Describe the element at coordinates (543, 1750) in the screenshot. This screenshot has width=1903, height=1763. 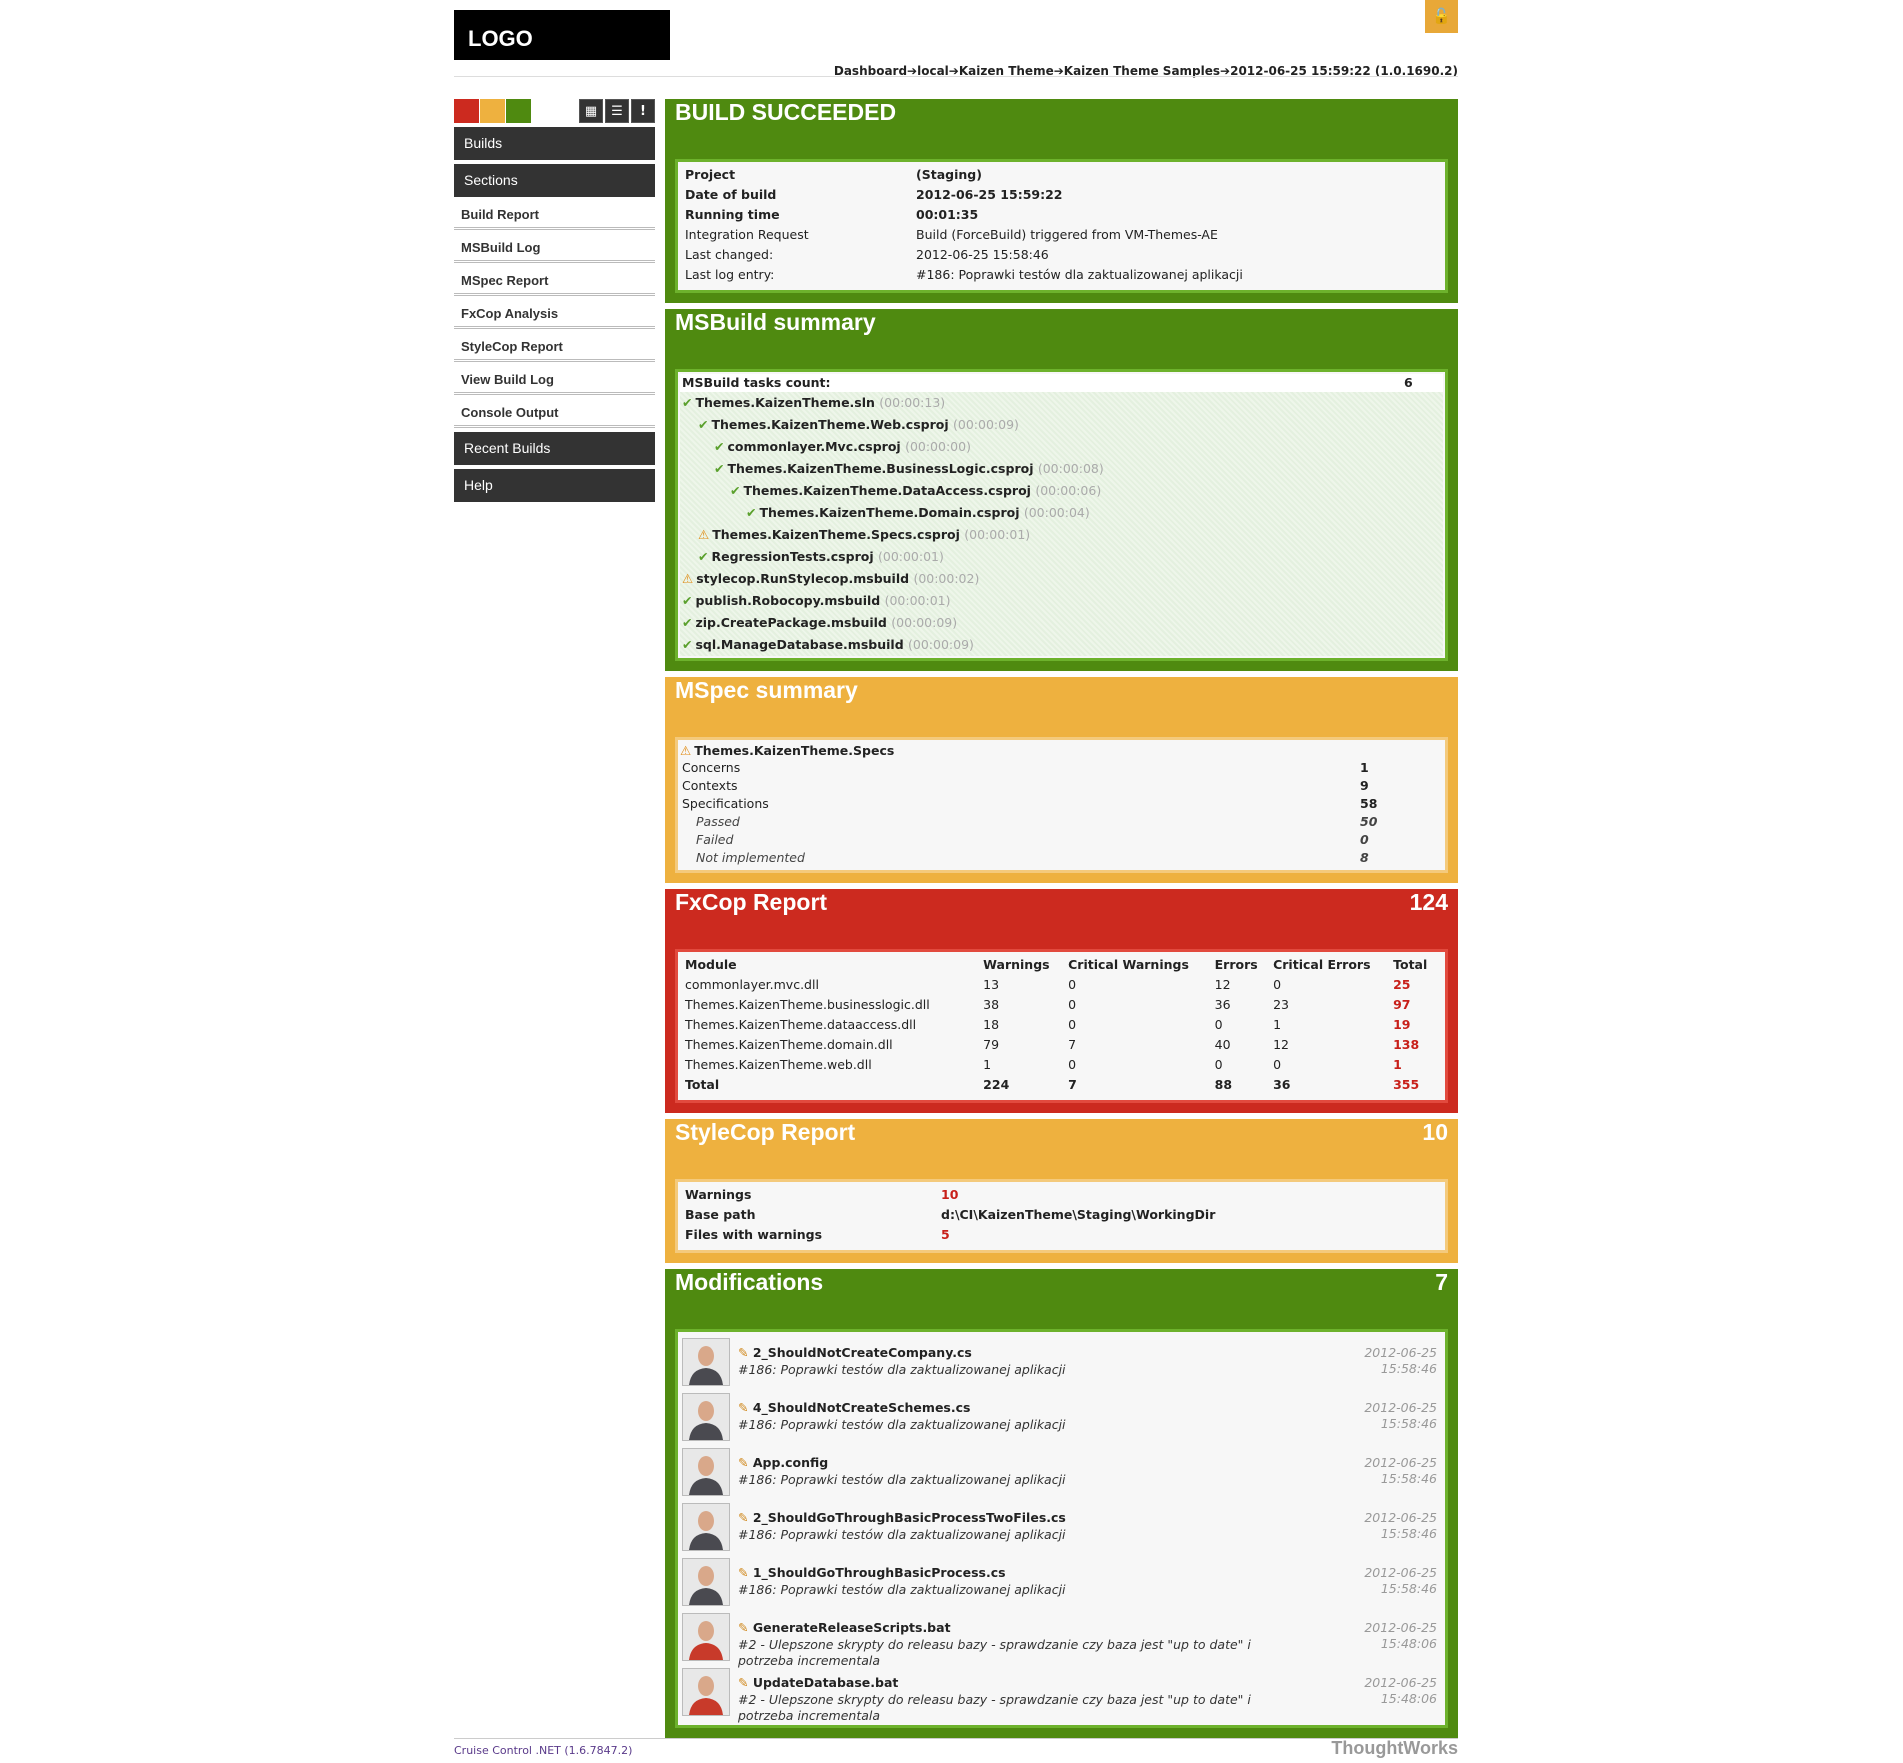
I see `footer-version-link: Cruise Control .NET (1.6.7847.2)` at that location.